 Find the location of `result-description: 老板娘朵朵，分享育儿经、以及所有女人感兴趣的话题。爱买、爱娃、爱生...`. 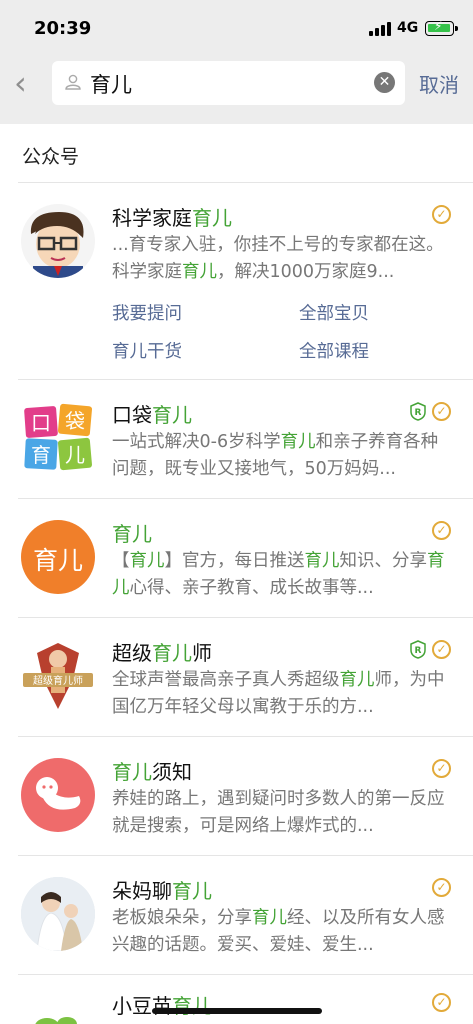

result-description: 老板娘朵朵，分享育儿经、以及所有女人感兴趣的话题。爱买、爱娃、爱生... is located at coordinates (278, 931).